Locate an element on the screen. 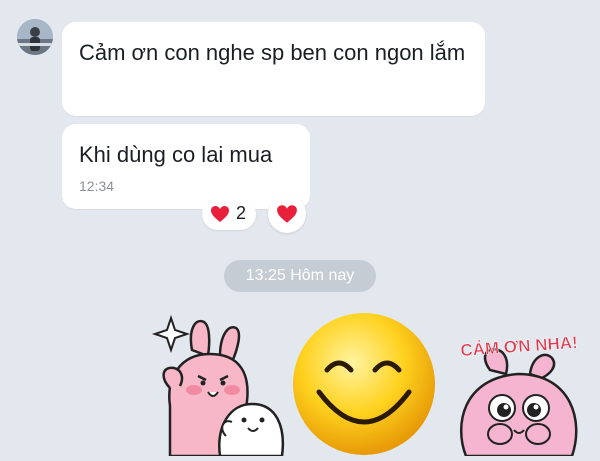 This screenshot has height=461, width=600. avatar-photo is located at coordinates (35, 37).